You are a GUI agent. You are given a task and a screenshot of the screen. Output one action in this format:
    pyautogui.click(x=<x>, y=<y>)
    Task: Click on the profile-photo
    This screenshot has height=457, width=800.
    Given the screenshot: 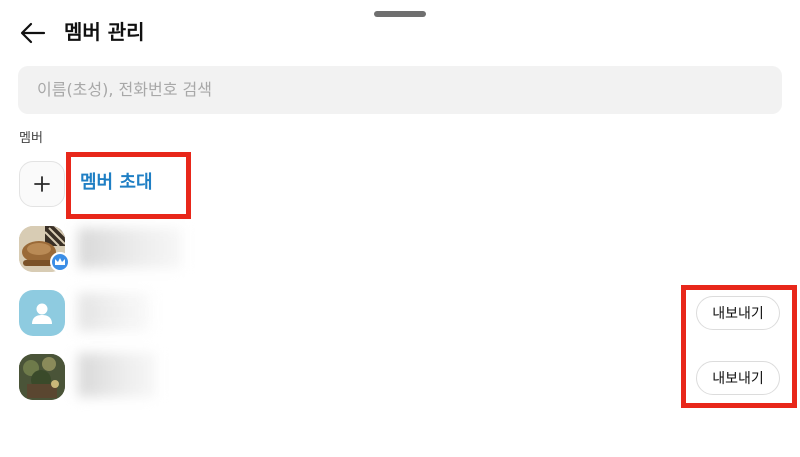 What is the action you would take?
    pyautogui.click(x=42, y=377)
    